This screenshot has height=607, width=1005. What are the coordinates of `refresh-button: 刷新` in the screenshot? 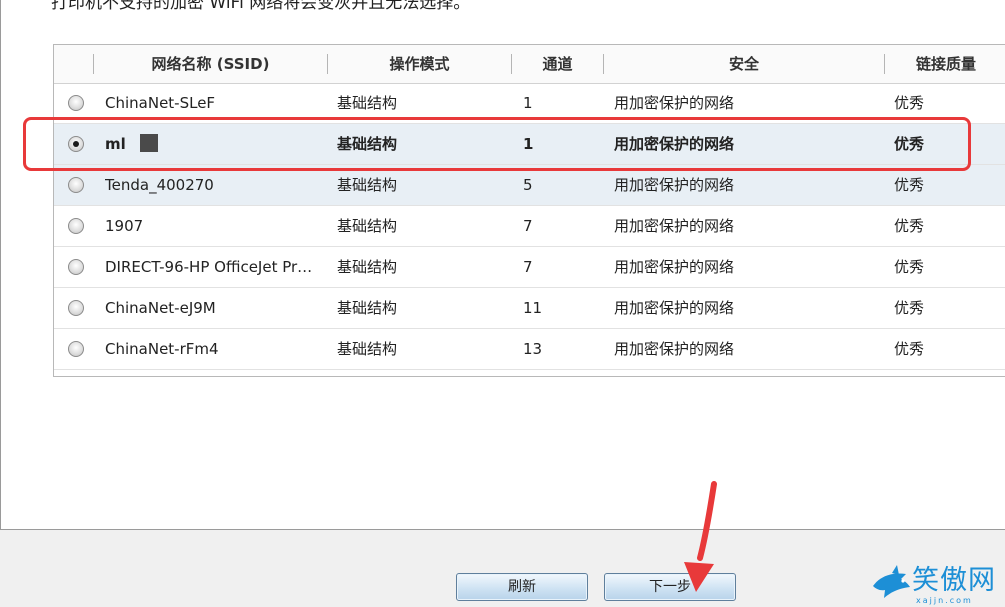 It's located at (522, 587).